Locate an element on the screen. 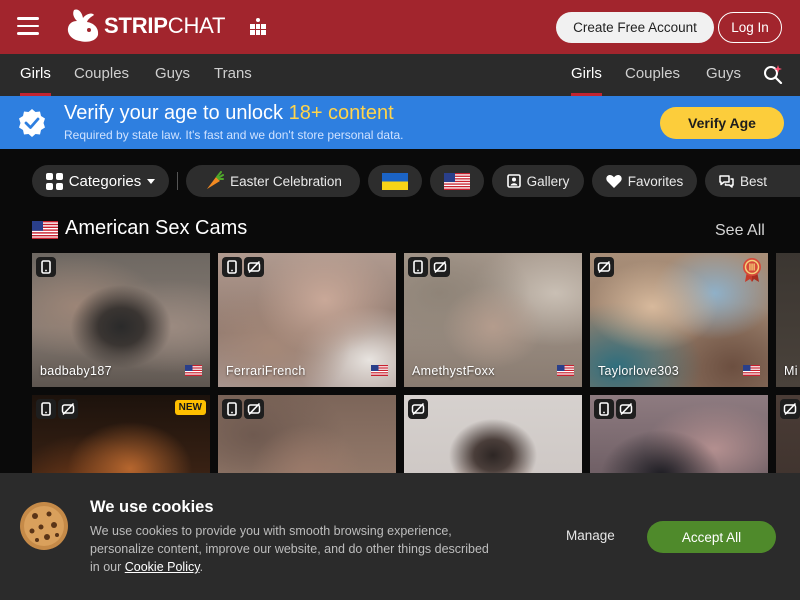 The image size is (800, 600). new-badge: NEW is located at coordinates (190, 407).